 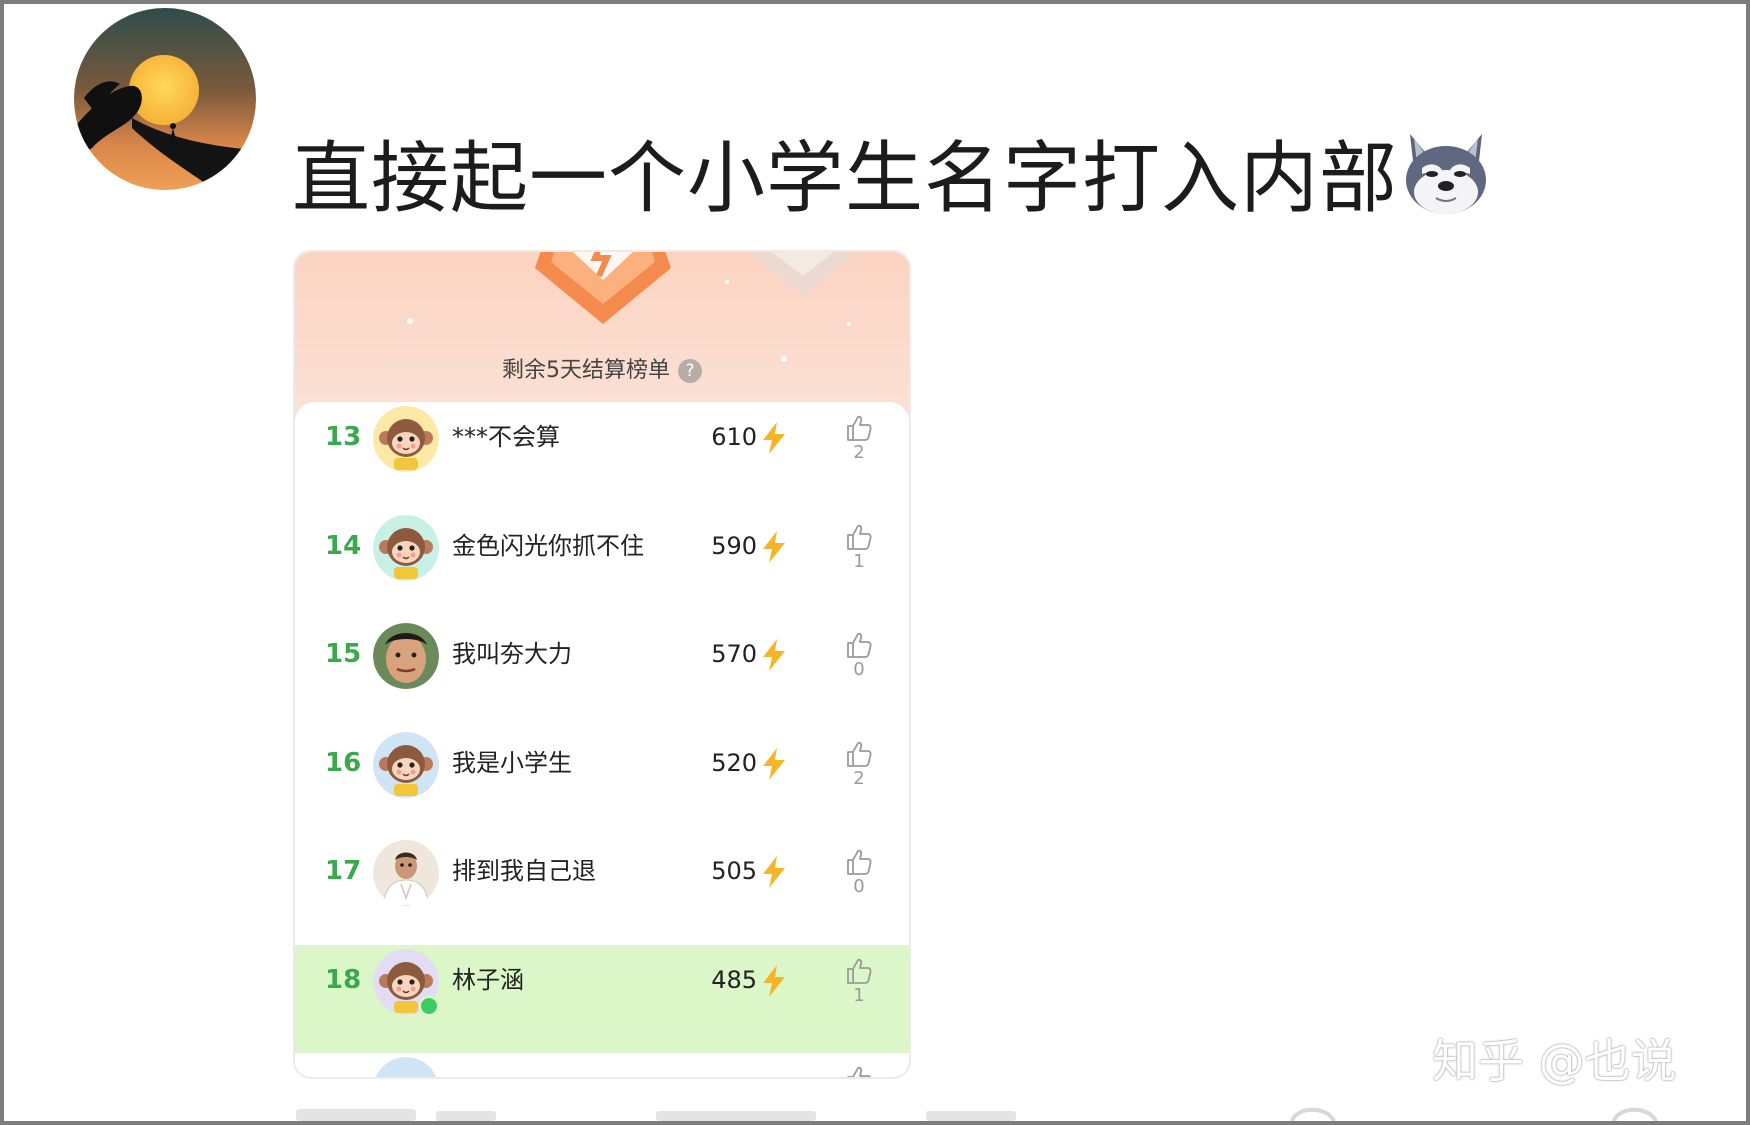 I want to click on poster-avatar, so click(x=165, y=99).